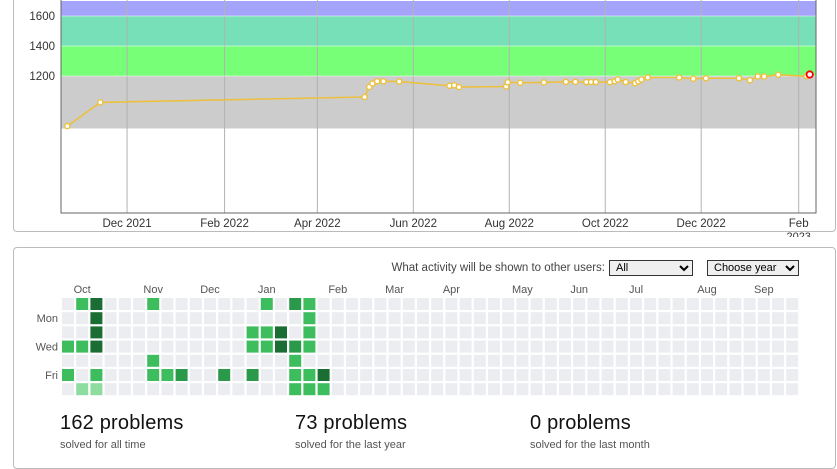 This screenshot has height=469, width=837. What do you see at coordinates (153, 290) in the screenshot?
I see `month-label: Nov` at bounding box center [153, 290].